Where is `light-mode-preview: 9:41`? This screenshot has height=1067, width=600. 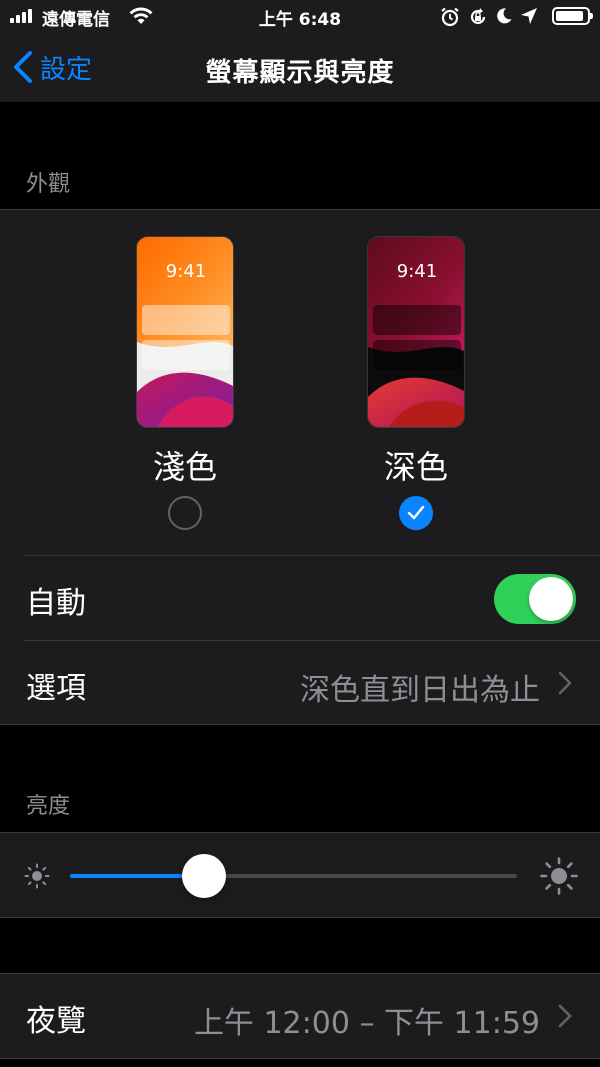
light-mode-preview: 9:41 is located at coordinates (185, 332).